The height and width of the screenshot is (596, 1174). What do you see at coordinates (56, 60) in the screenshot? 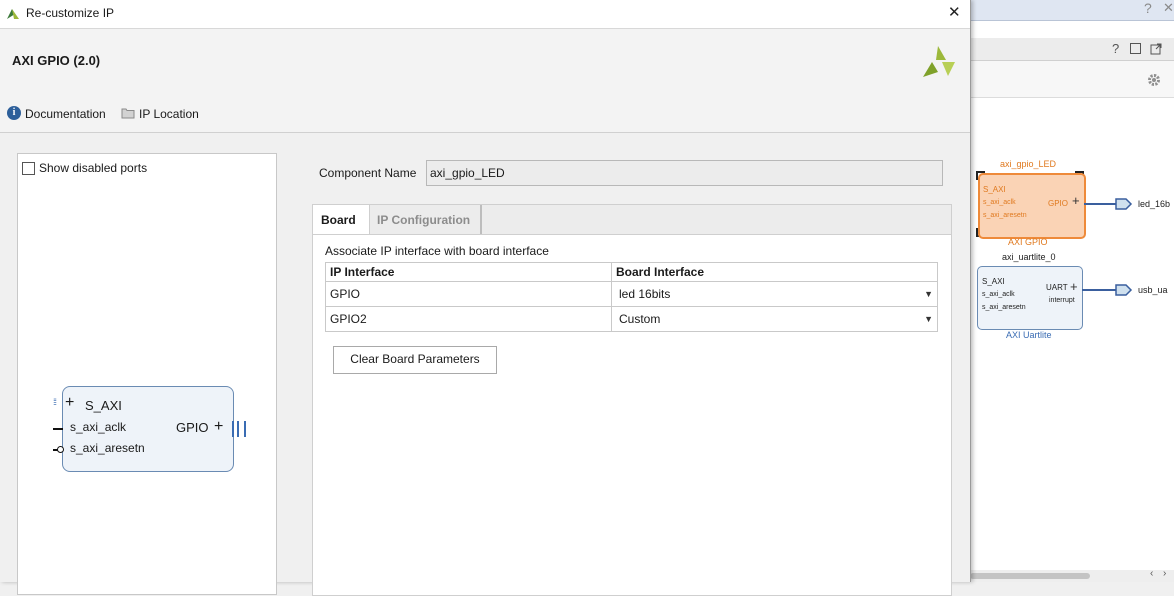
I see `ip-name-heading: AXI GPIO (2.0)` at bounding box center [56, 60].